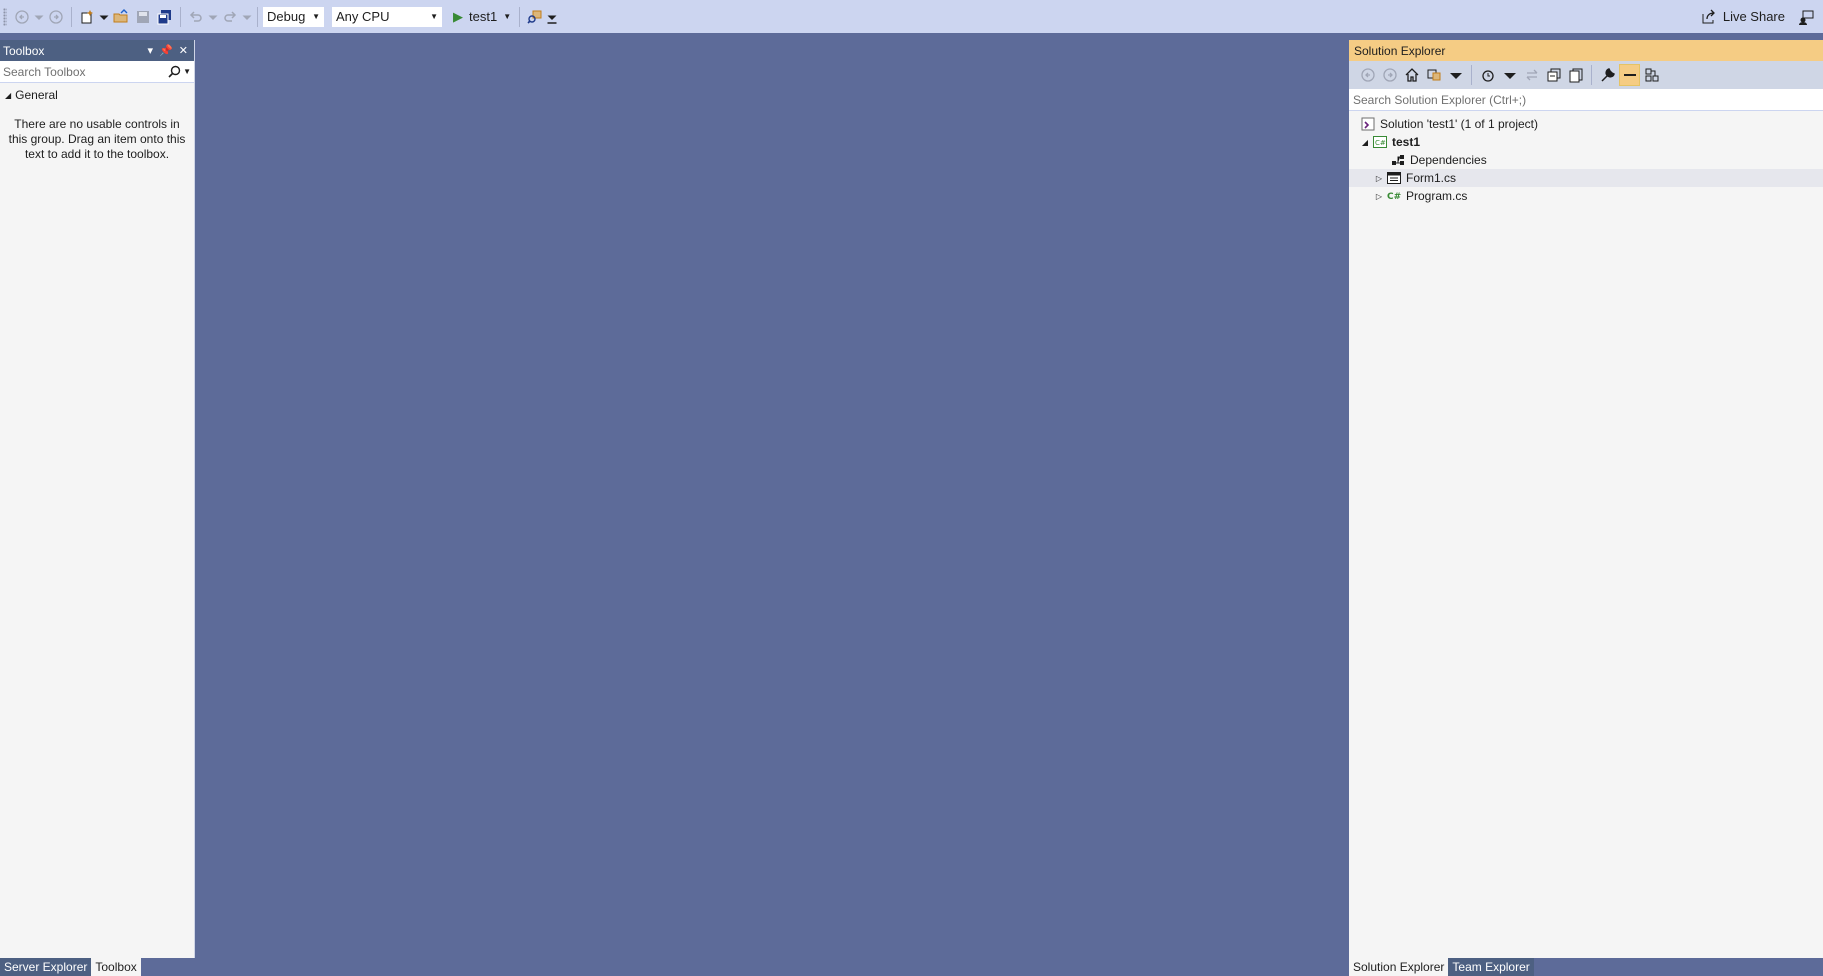 This screenshot has height=976, width=1823. What do you see at coordinates (1586, 196) in the screenshot?
I see `tree-item-program: ▷ C# Program.cs` at bounding box center [1586, 196].